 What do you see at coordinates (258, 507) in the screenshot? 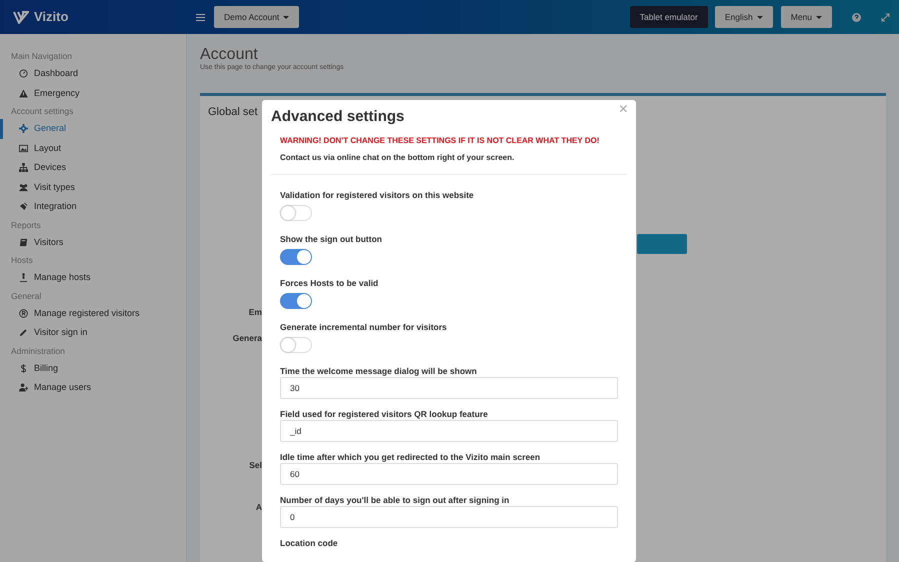
I see `form-label: A` at bounding box center [258, 507].